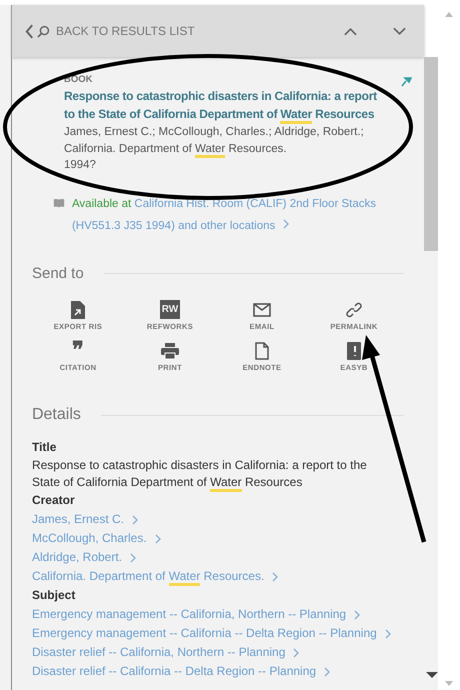 Image resolution: width=460 pixels, height=690 pixels. Describe the element at coordinates (77, 309) in the screenshot. I see `export-icon` at that location.